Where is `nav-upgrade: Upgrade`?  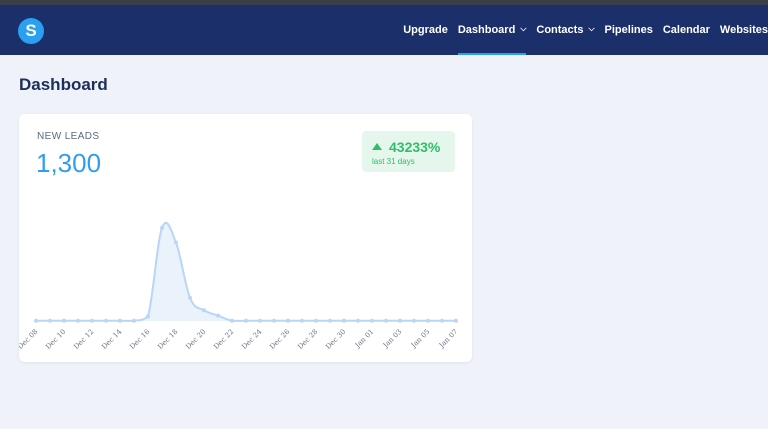
nav-upgrade: Upgrade is located at coordinates (425, 30).